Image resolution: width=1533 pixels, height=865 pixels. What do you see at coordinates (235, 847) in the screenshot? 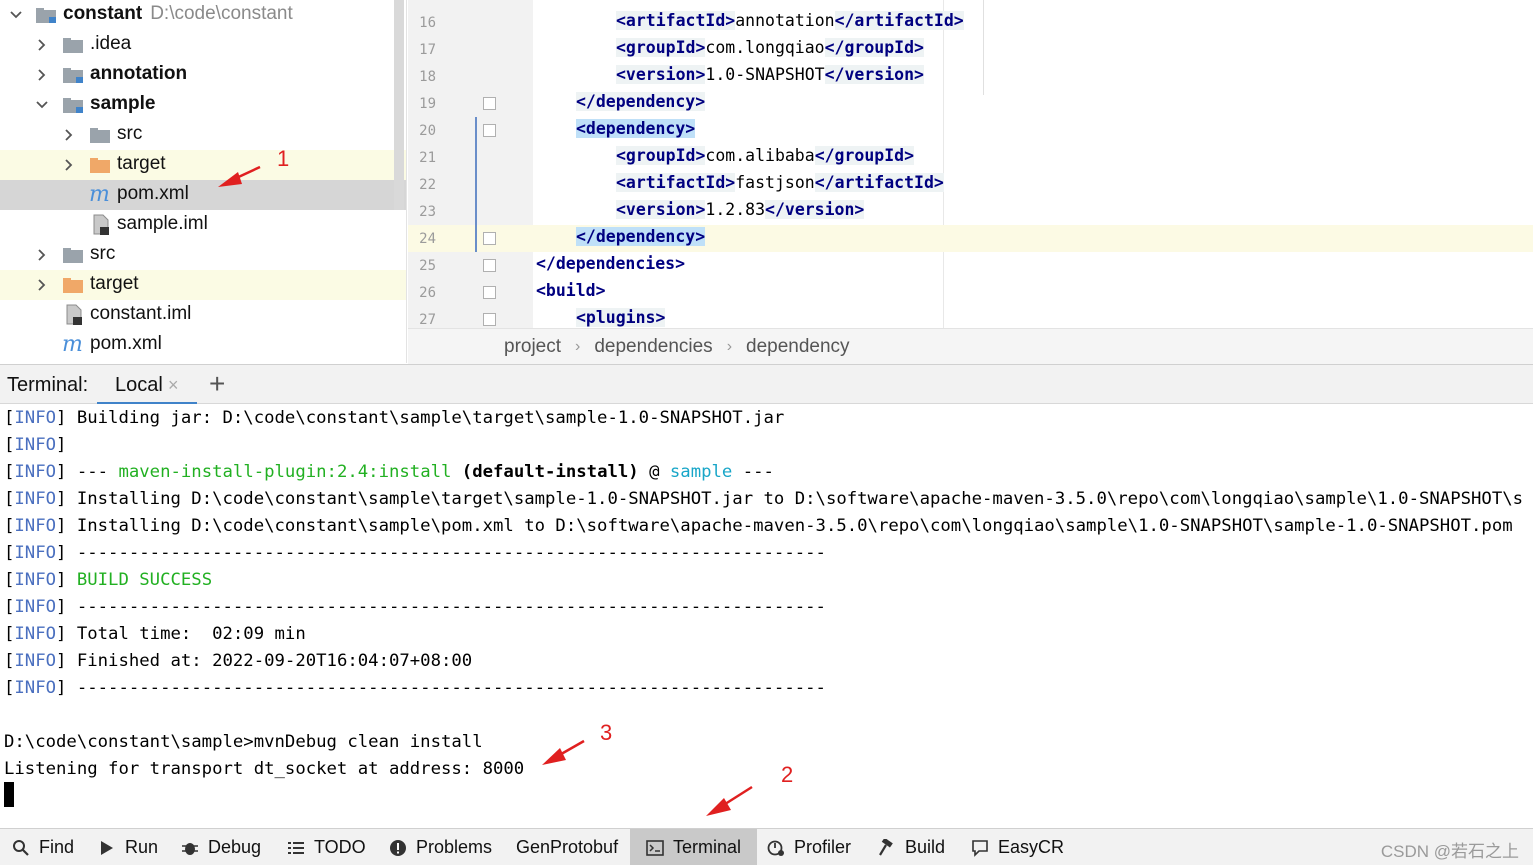
I see `button-label: Debug` at bounding box center [235, 847].